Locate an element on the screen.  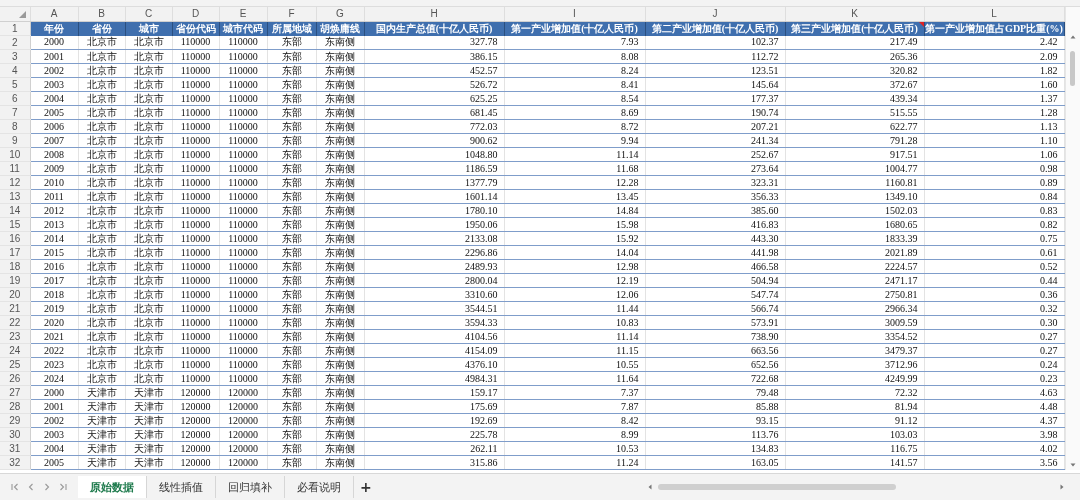
select-all-icon is located at coordinates (22, 14).